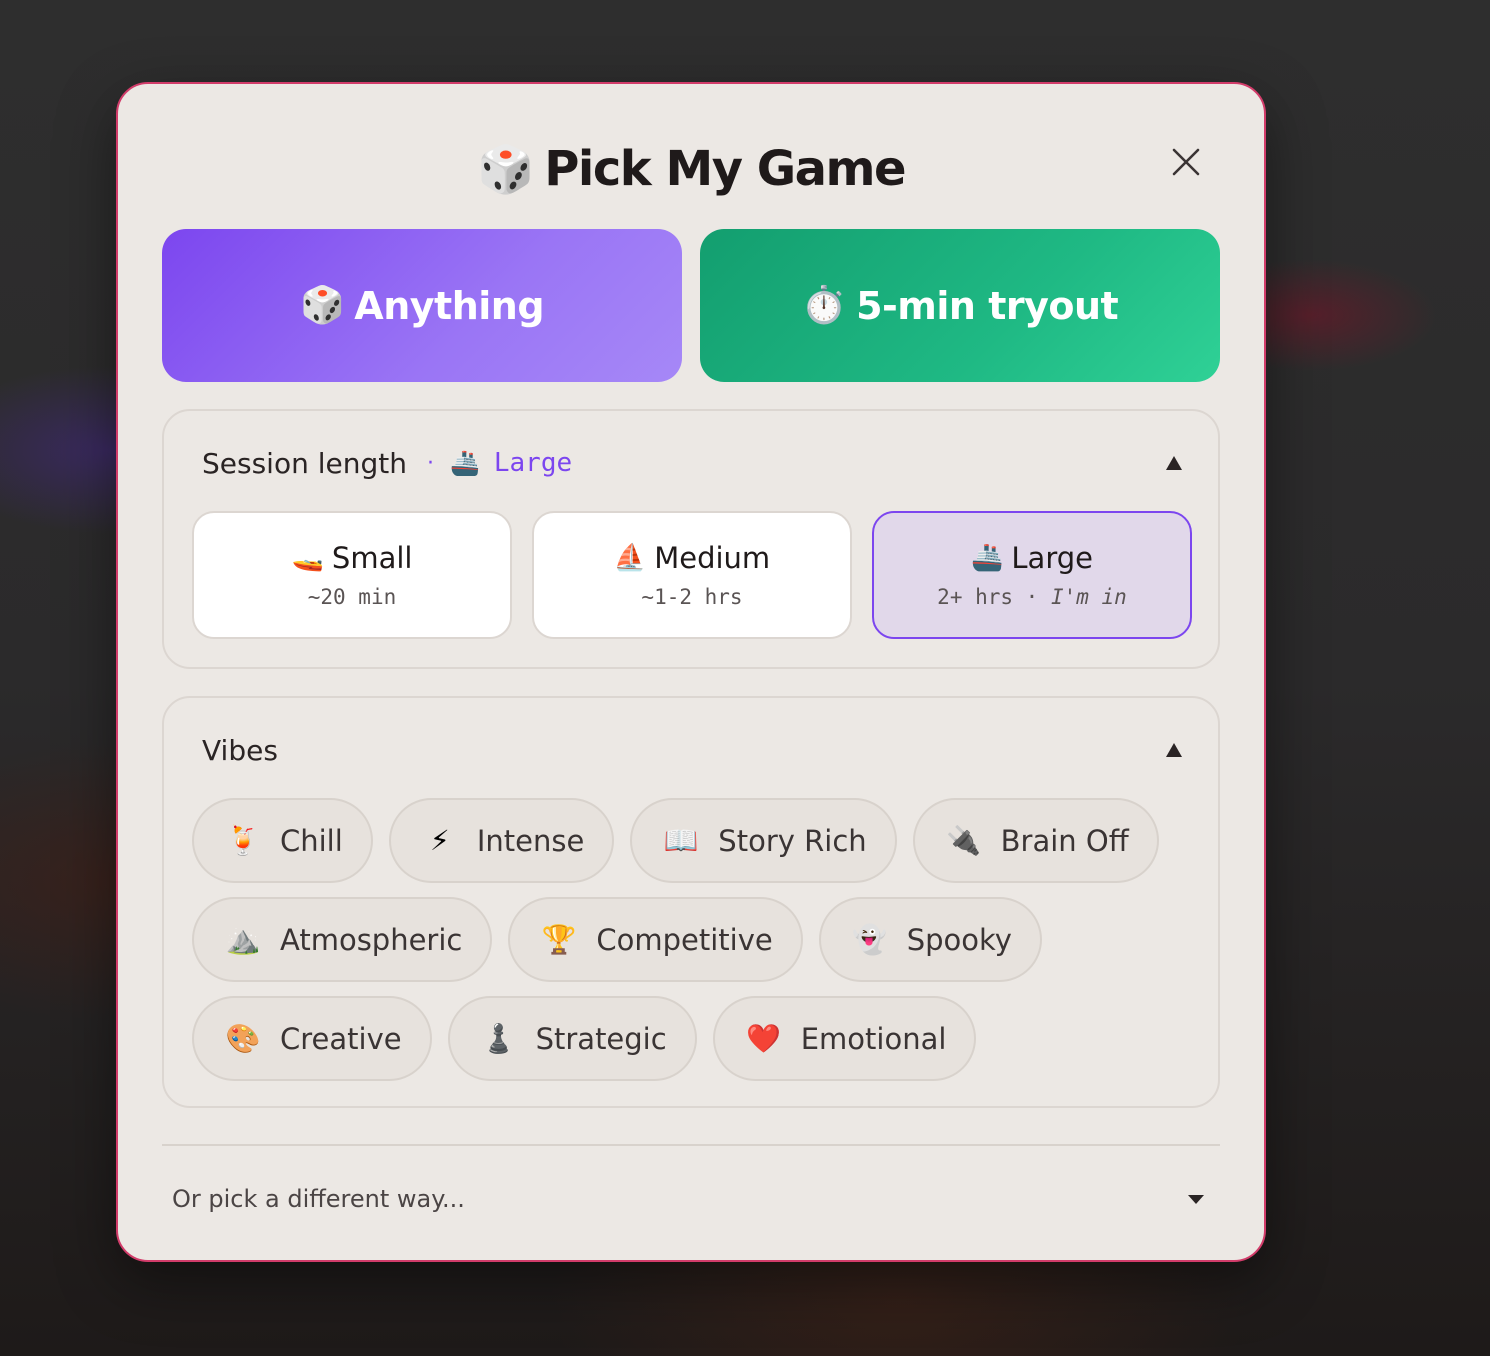  I want to click on size-option-small: 🚤 Small ~20 min, so click(352, 575).